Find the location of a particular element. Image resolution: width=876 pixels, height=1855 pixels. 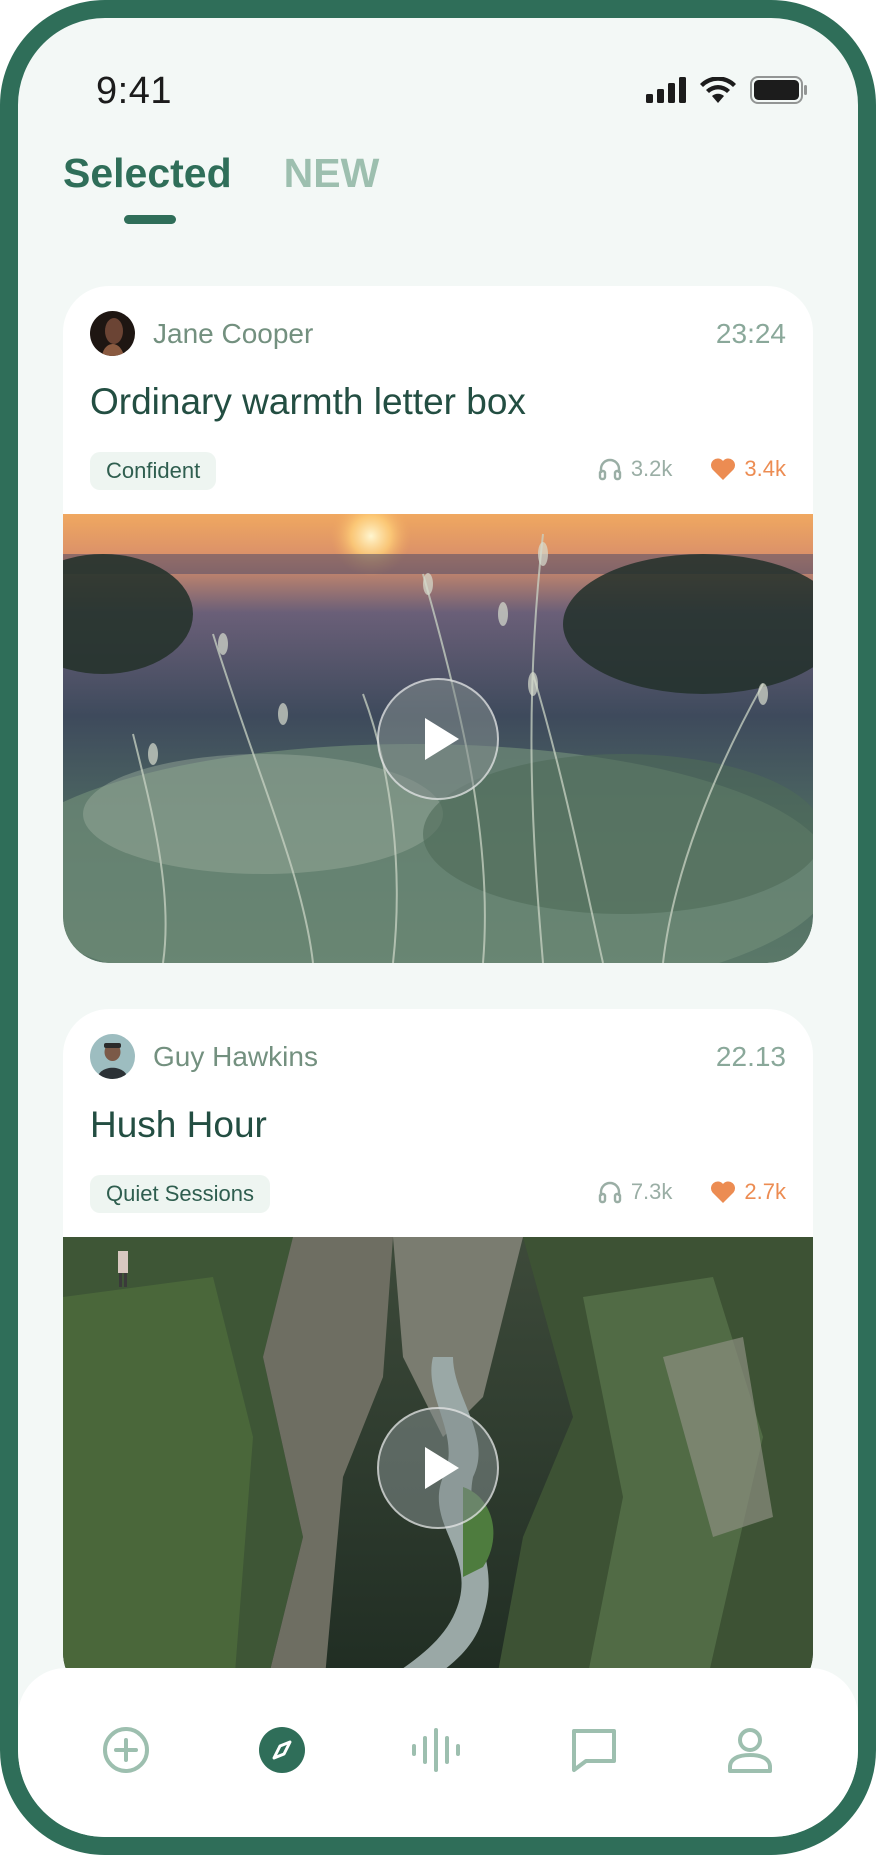

chat-icon is located at coordinates (594, 1750).